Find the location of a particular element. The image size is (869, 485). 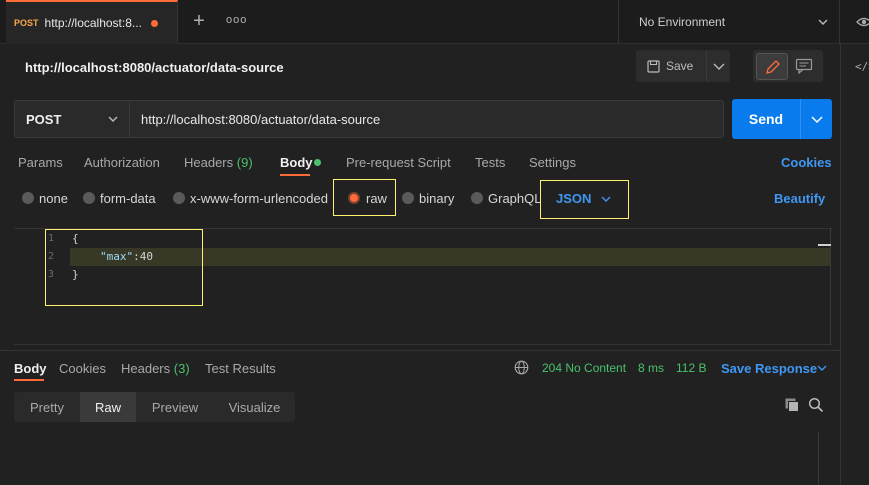

comment-icon is located at coordinates (804, 66).